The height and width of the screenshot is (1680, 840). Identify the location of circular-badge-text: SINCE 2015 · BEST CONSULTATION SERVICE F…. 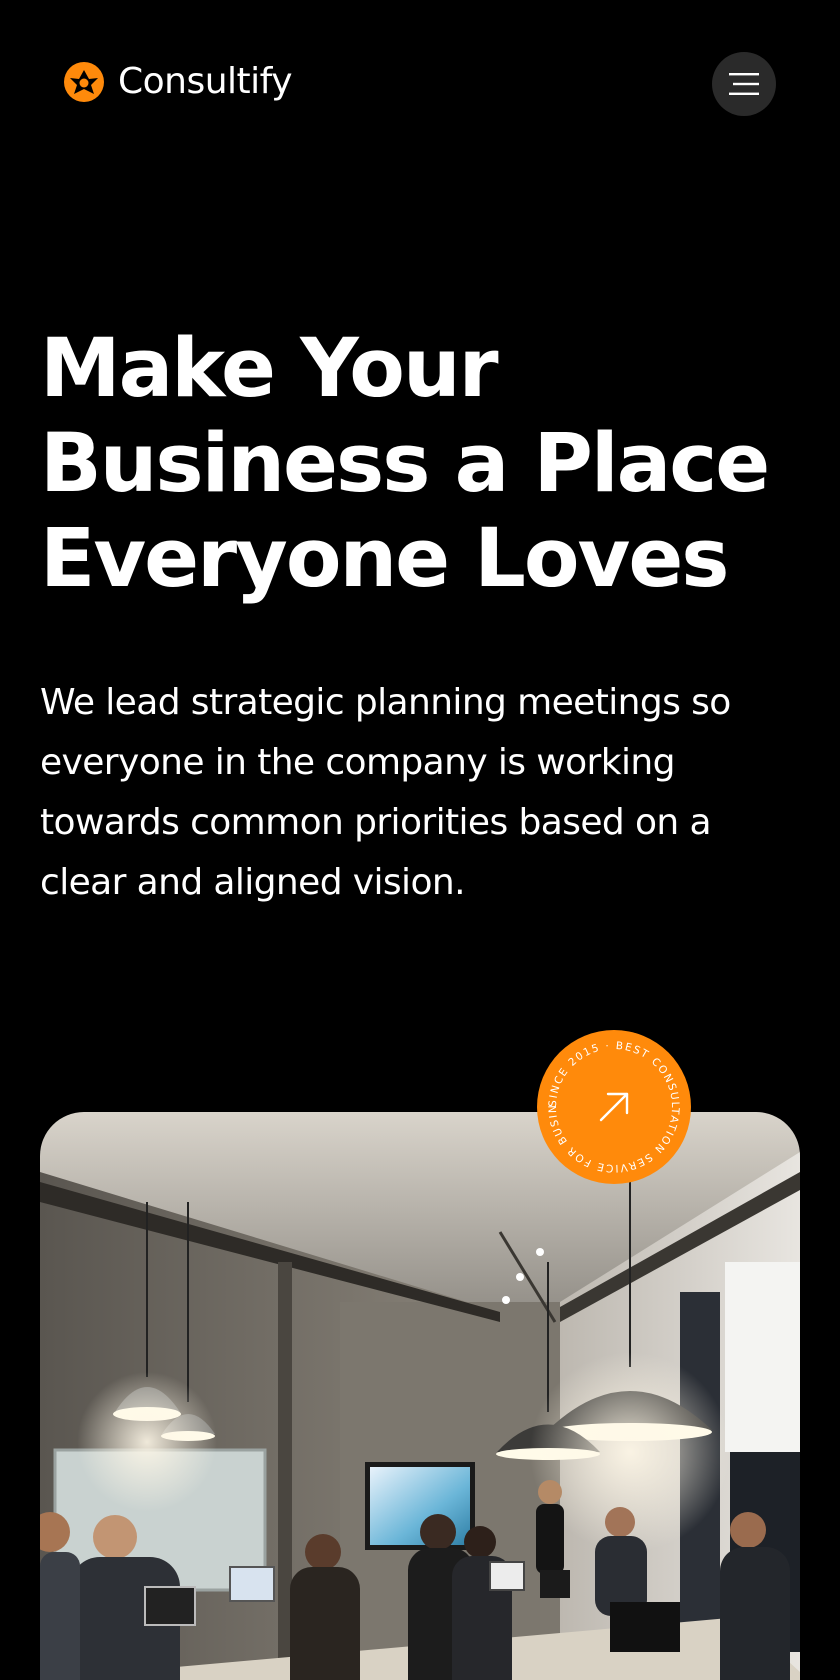
(609, 1102).